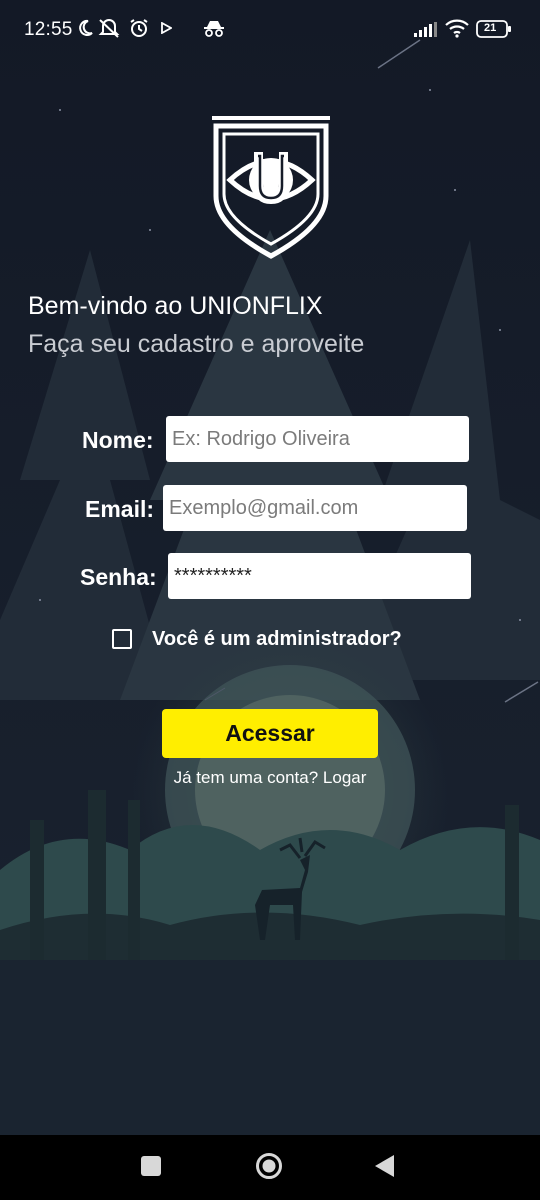 The width and height of the screenshot is (540, 1200). I want to click on login-link: Já tem uma conta? Logar, so click(270, 778).